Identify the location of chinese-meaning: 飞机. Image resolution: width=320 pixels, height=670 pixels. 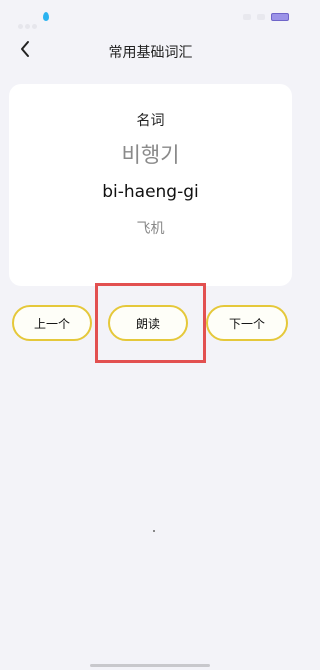
(150, 229).